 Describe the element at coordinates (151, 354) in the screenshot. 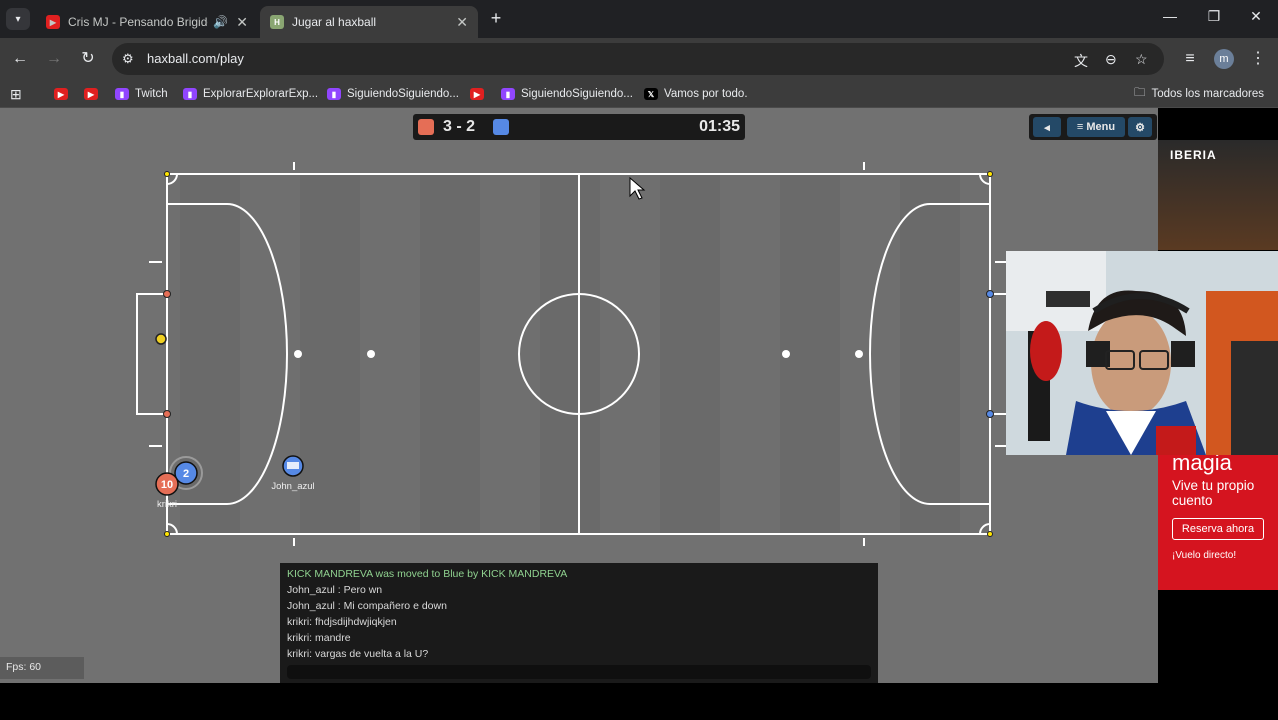

I see `left-goal` at that location.